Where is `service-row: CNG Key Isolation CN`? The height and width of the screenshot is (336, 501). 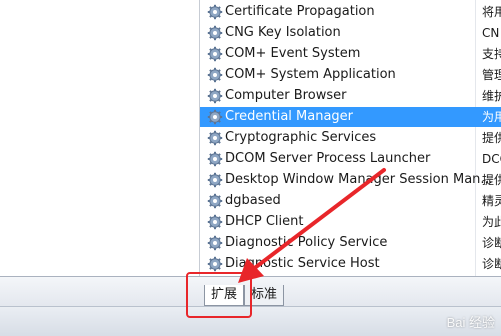
service-row: CNG Key Isolation CN is located at coordinates (350, 33).